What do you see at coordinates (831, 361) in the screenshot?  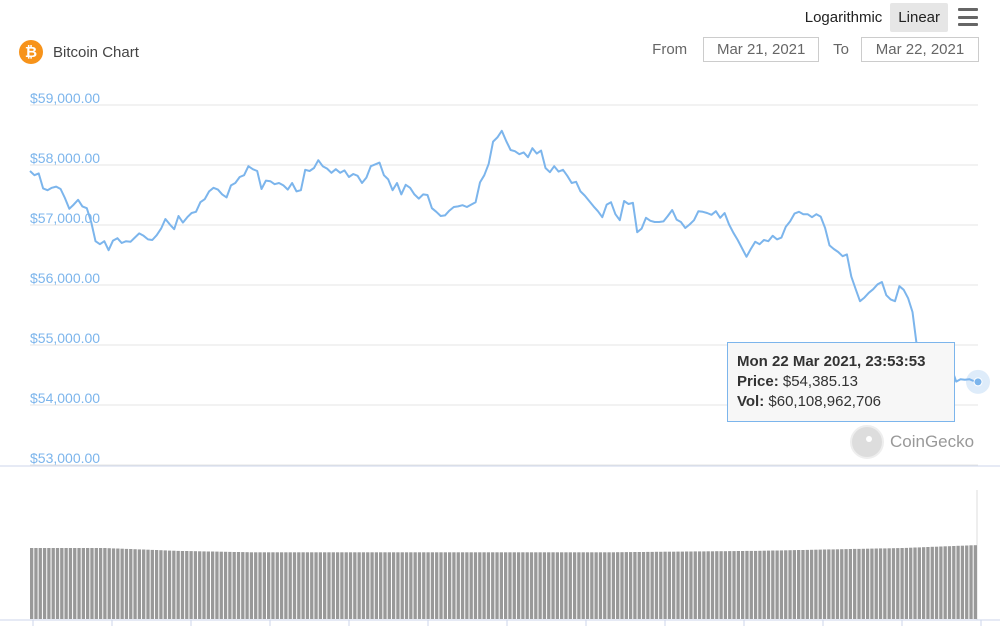 I see `tooltip-date: Mon 22 Mar 2021, 23:53:53` at bounding box center [831, 361].